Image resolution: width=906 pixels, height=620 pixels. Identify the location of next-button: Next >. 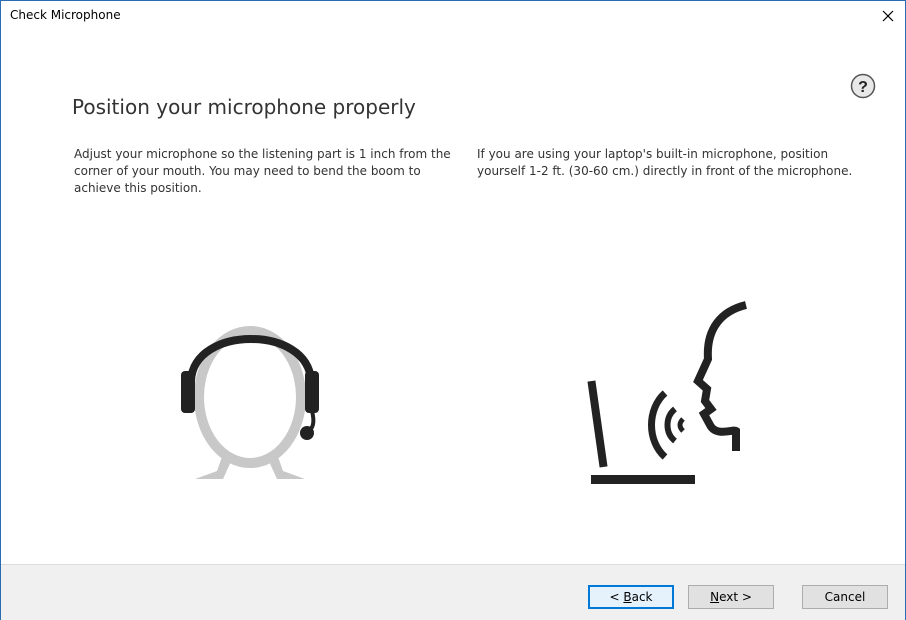
(731, 597).